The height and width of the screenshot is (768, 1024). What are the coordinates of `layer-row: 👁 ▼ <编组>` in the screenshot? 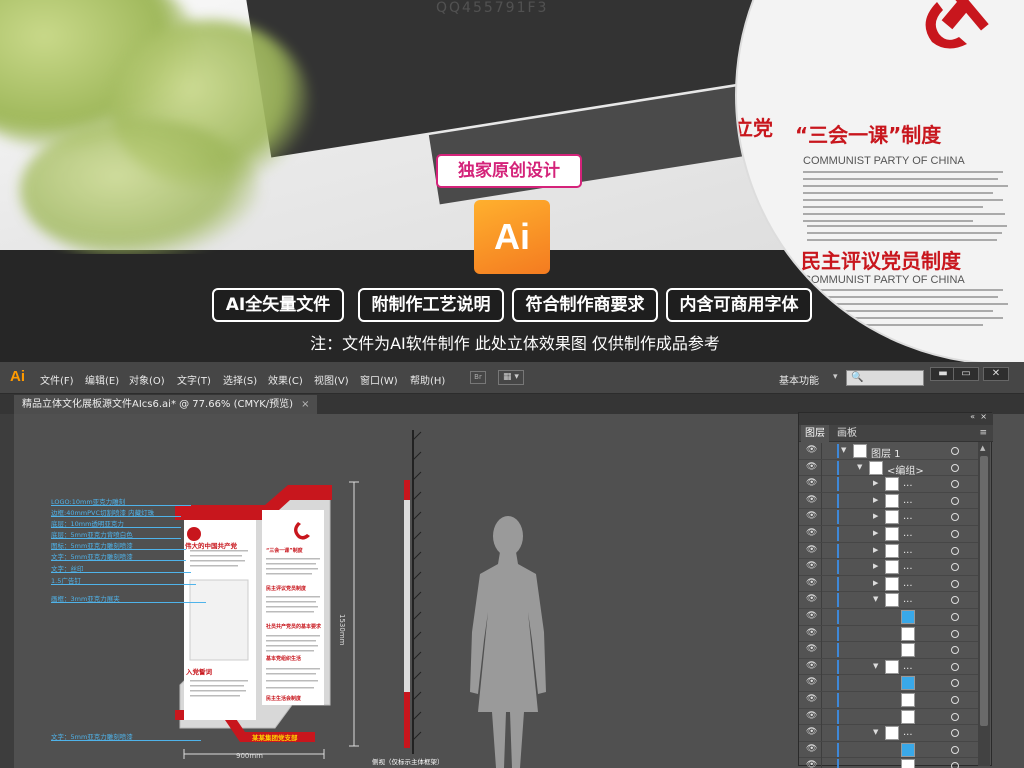 It's located at (889, 468).